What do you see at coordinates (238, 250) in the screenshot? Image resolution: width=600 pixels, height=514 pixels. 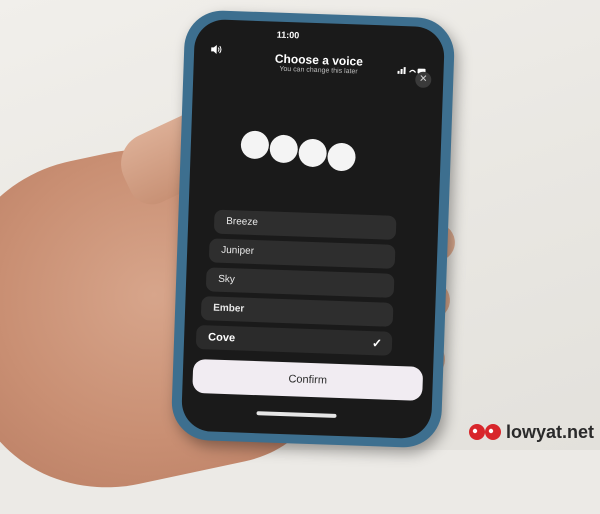 I see `voice-option-label: Juniper` at bounding box center [238, 250].